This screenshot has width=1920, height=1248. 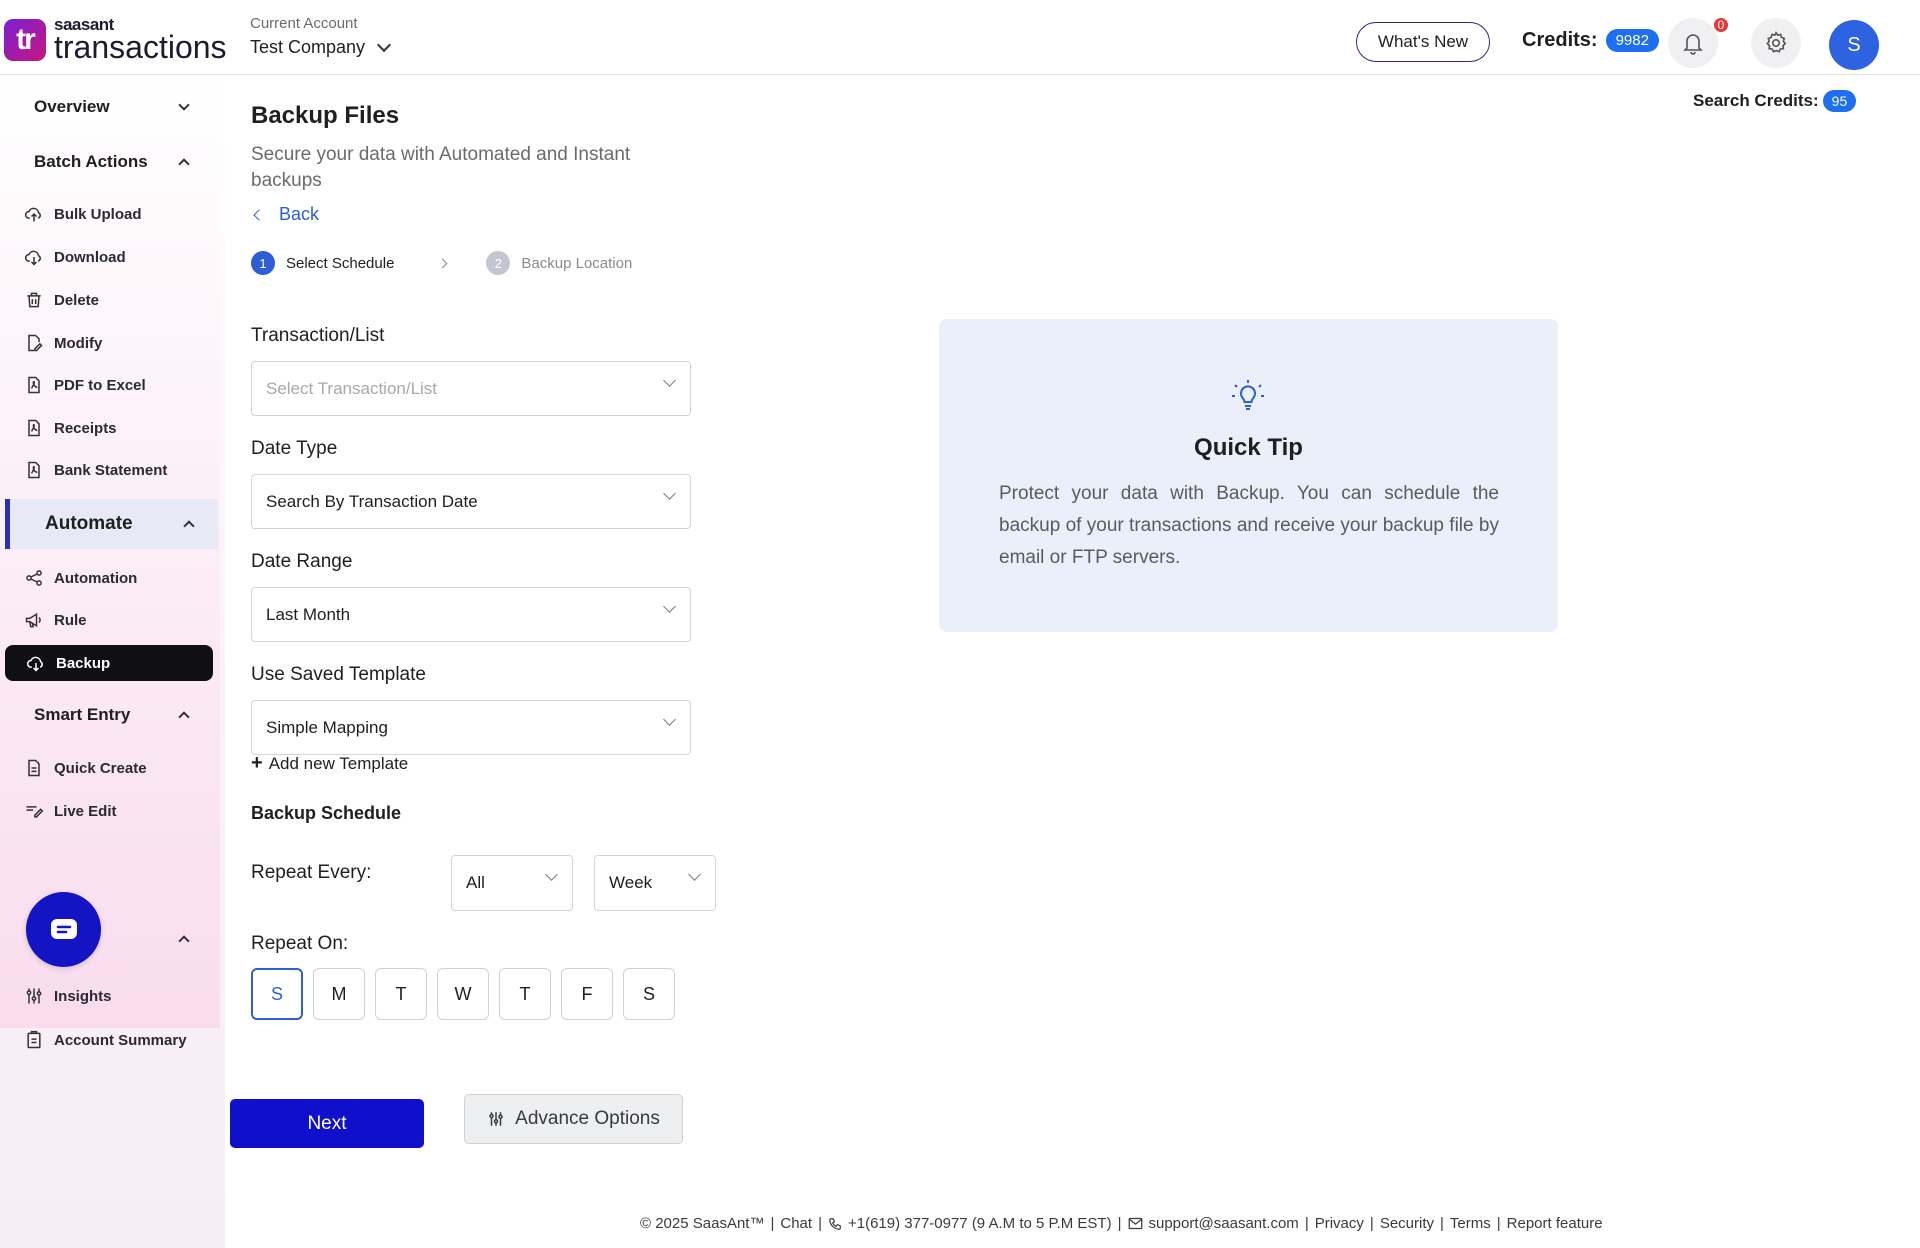 I want to click on receipt-file-icon, so click(x=34, y=428).